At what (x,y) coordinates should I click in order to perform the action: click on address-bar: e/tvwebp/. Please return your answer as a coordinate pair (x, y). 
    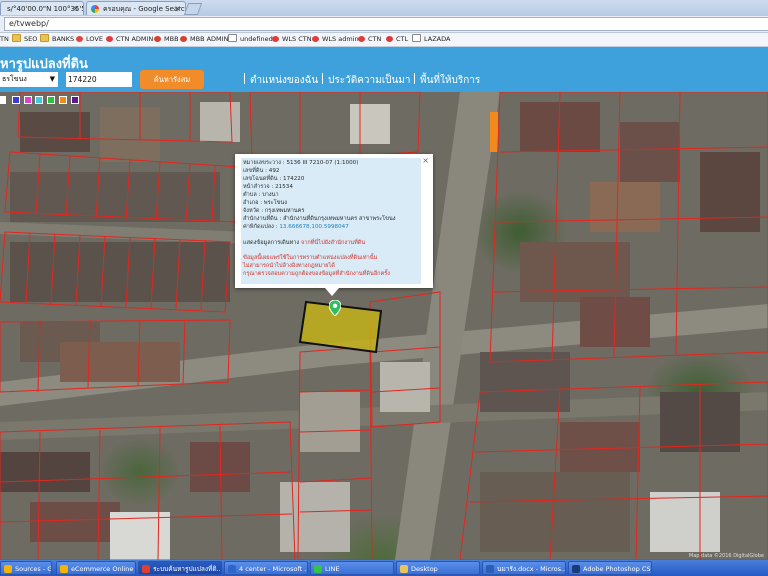
    Looking at the image, I should click on (384, 24).